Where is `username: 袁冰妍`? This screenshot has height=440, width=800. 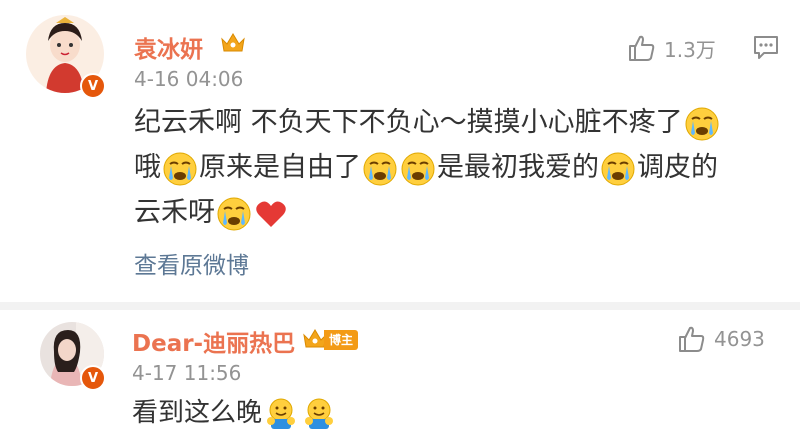 username: 袁冰妍 is located at coordinates (168, 47).